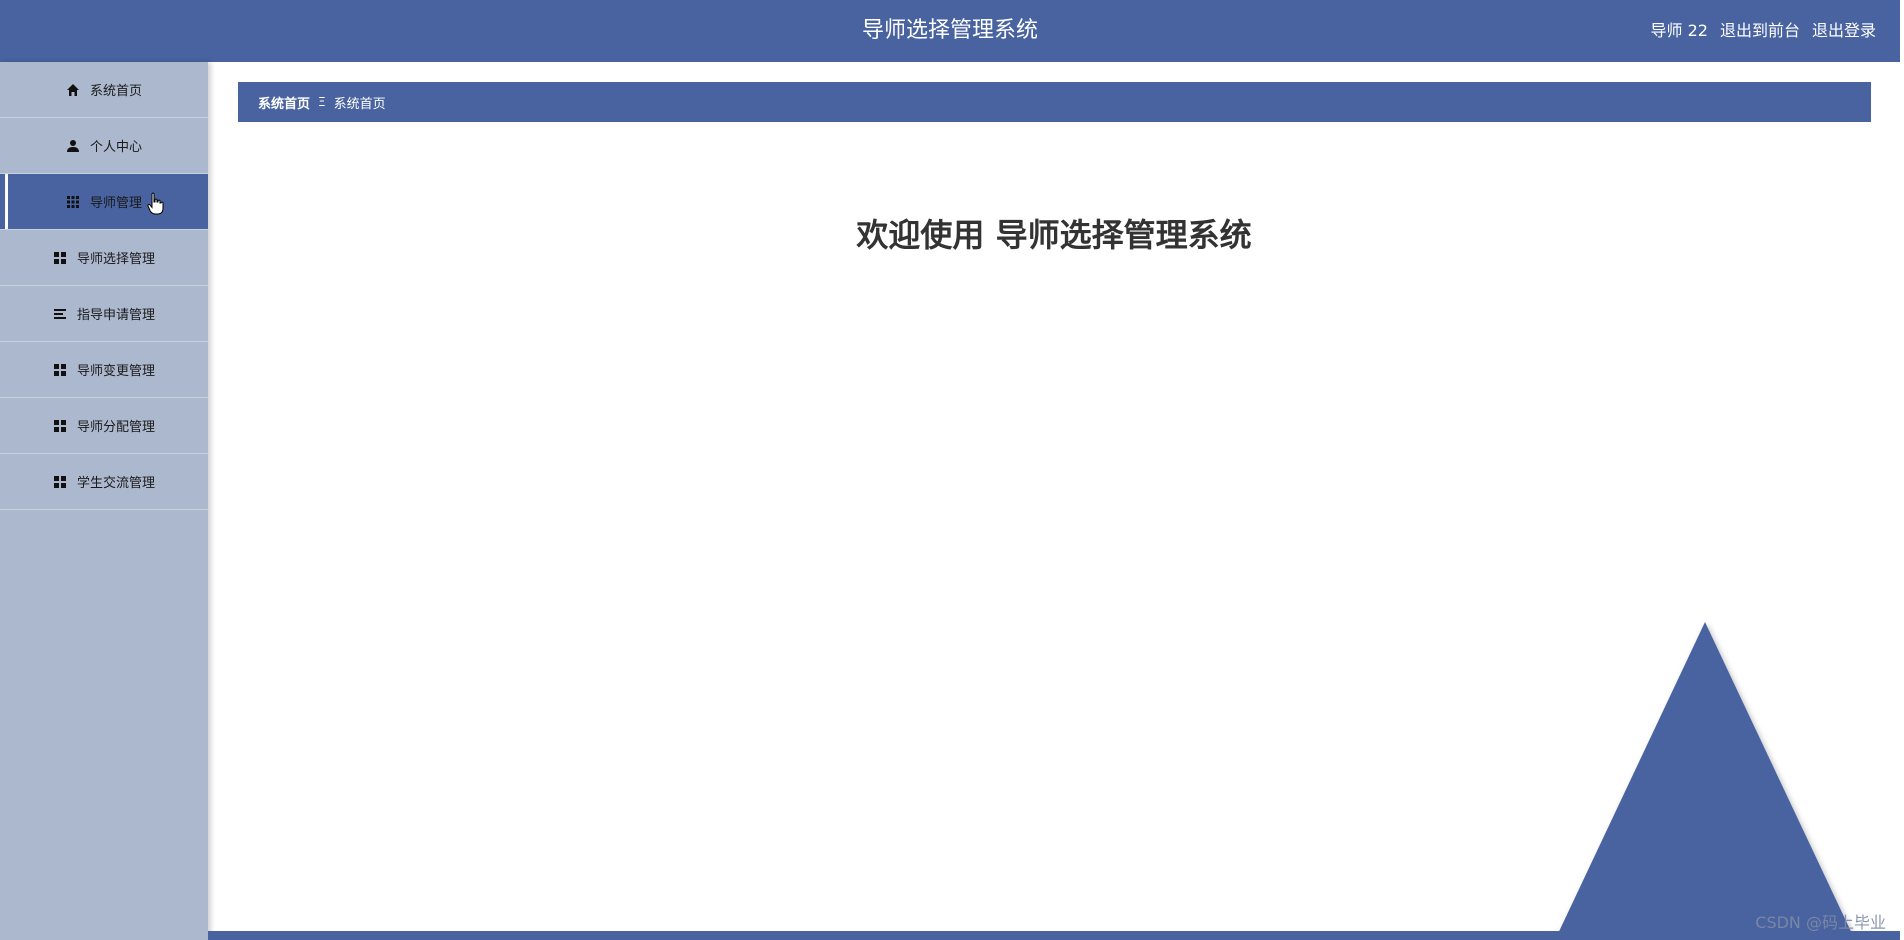  Describe the element at coordinates (1054, 935) in the screenshot. I see `footer-bar` at that location.